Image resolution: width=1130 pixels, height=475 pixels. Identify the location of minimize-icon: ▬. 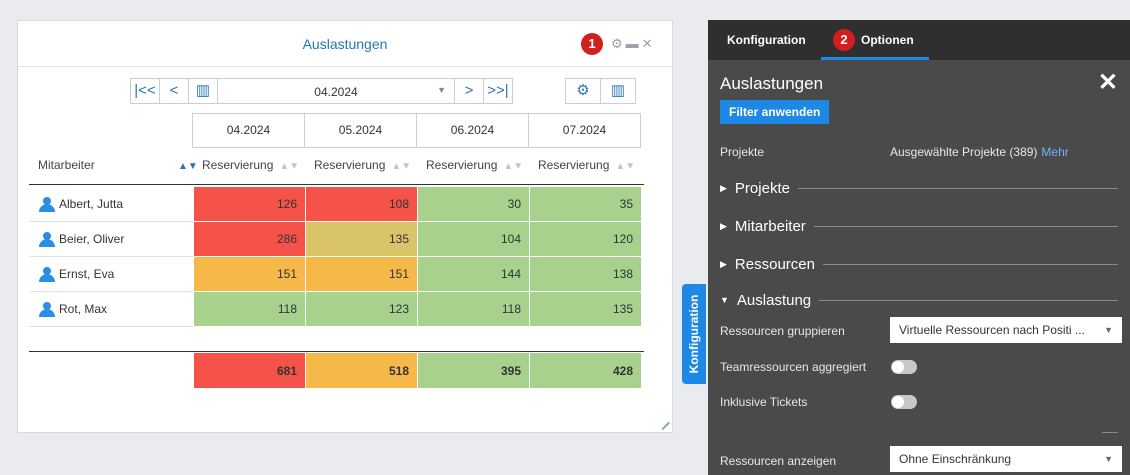
(632, 43).